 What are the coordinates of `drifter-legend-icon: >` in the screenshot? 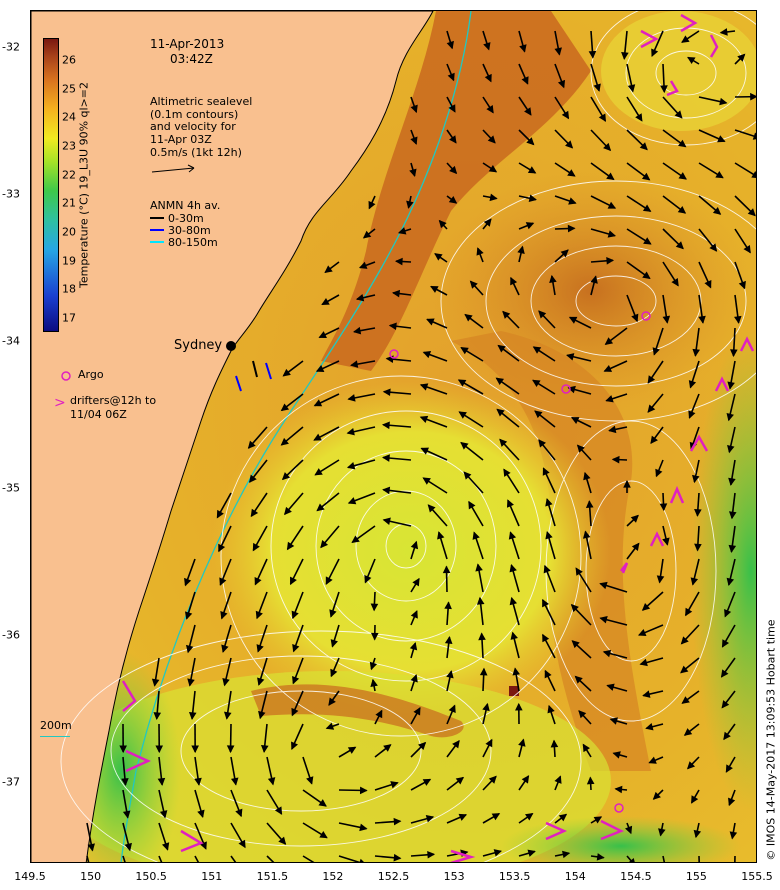 It's located at (60, 403).